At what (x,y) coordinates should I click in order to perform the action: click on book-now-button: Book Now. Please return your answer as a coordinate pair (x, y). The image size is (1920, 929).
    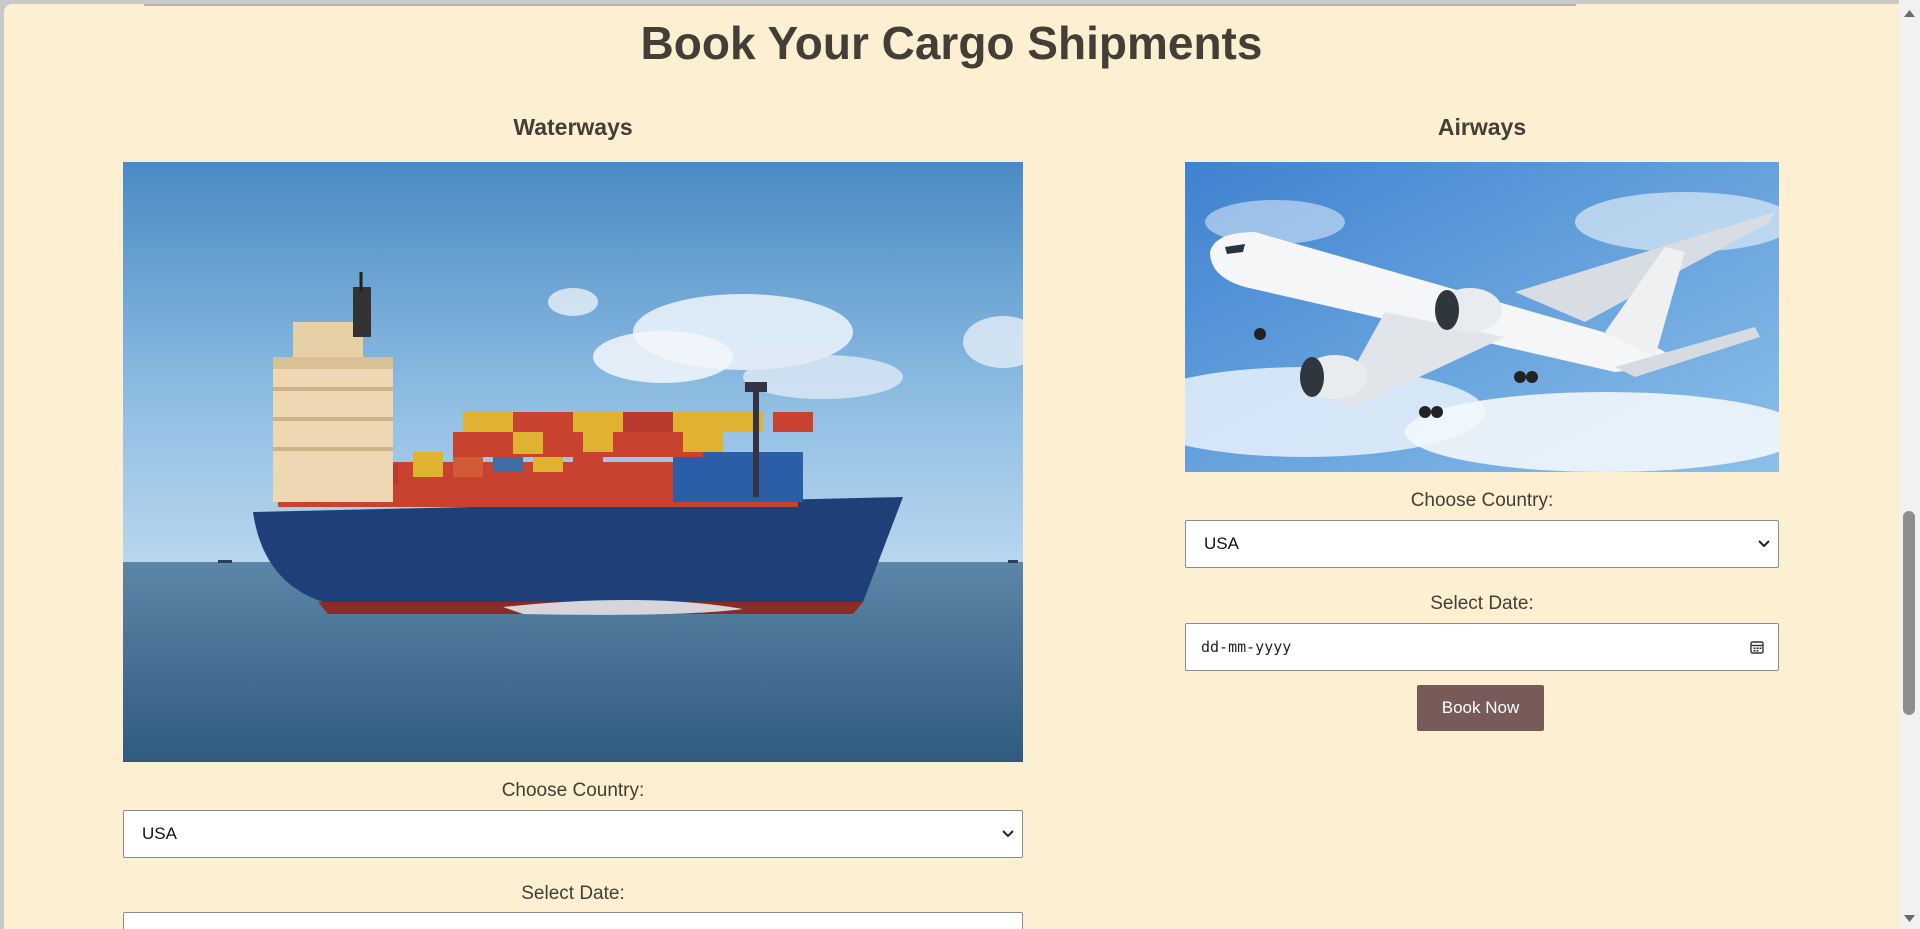
    Looking at the image, I should click on (1480, 708).